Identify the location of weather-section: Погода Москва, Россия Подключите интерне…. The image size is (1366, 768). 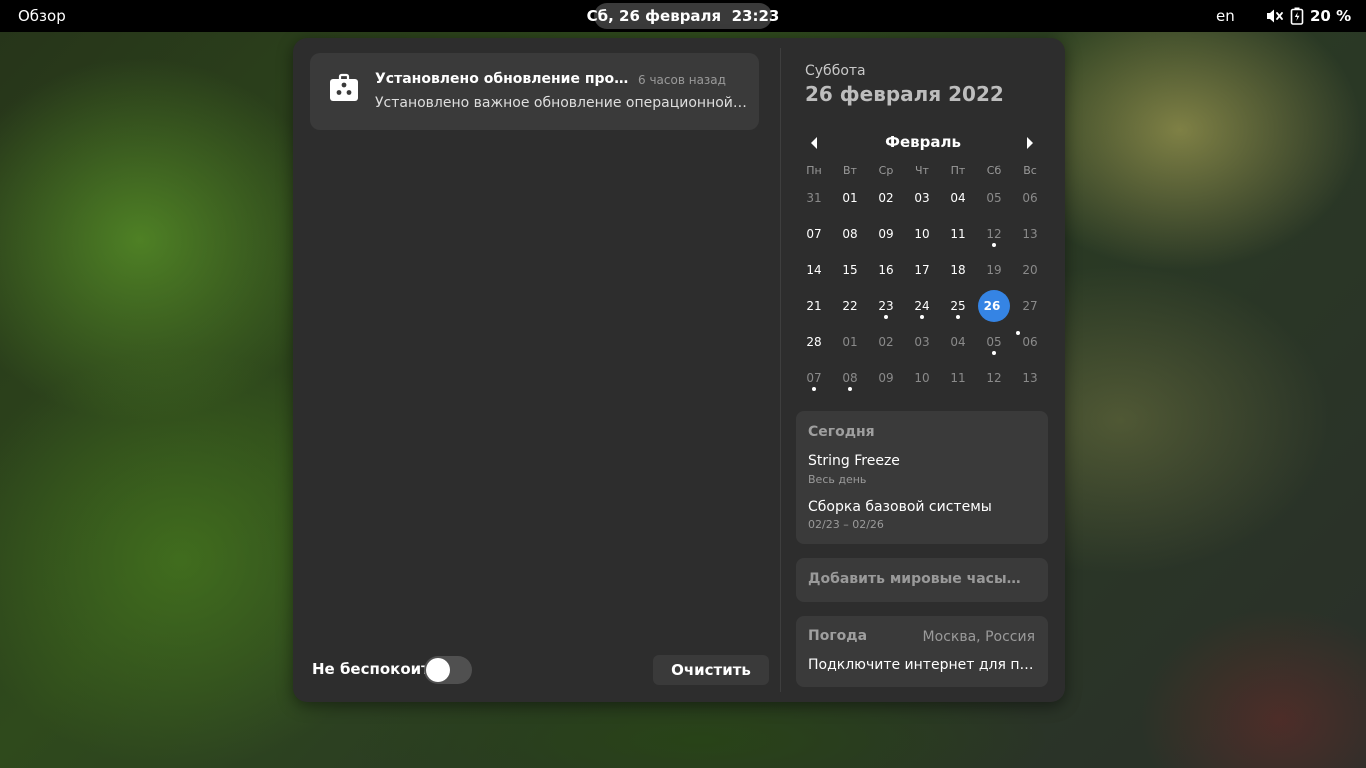
(922, 651).